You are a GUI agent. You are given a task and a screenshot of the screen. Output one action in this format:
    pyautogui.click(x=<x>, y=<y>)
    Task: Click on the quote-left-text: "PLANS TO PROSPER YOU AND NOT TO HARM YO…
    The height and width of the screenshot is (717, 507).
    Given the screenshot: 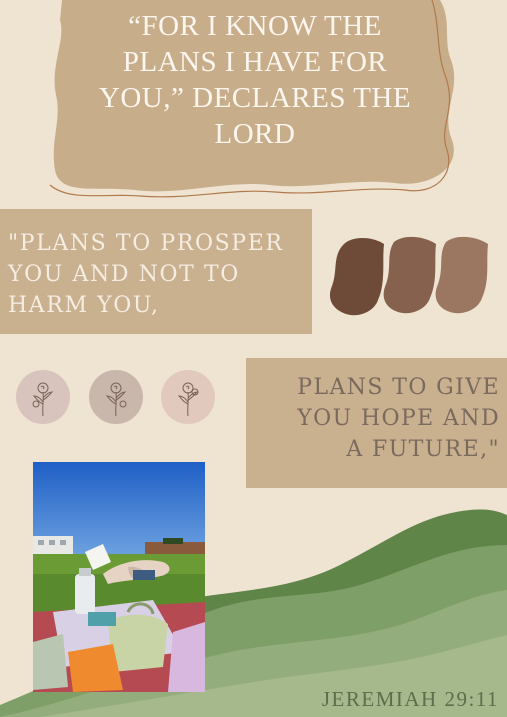 What is the action you would take?
    pyautogui.click(x=158, y=274)
    